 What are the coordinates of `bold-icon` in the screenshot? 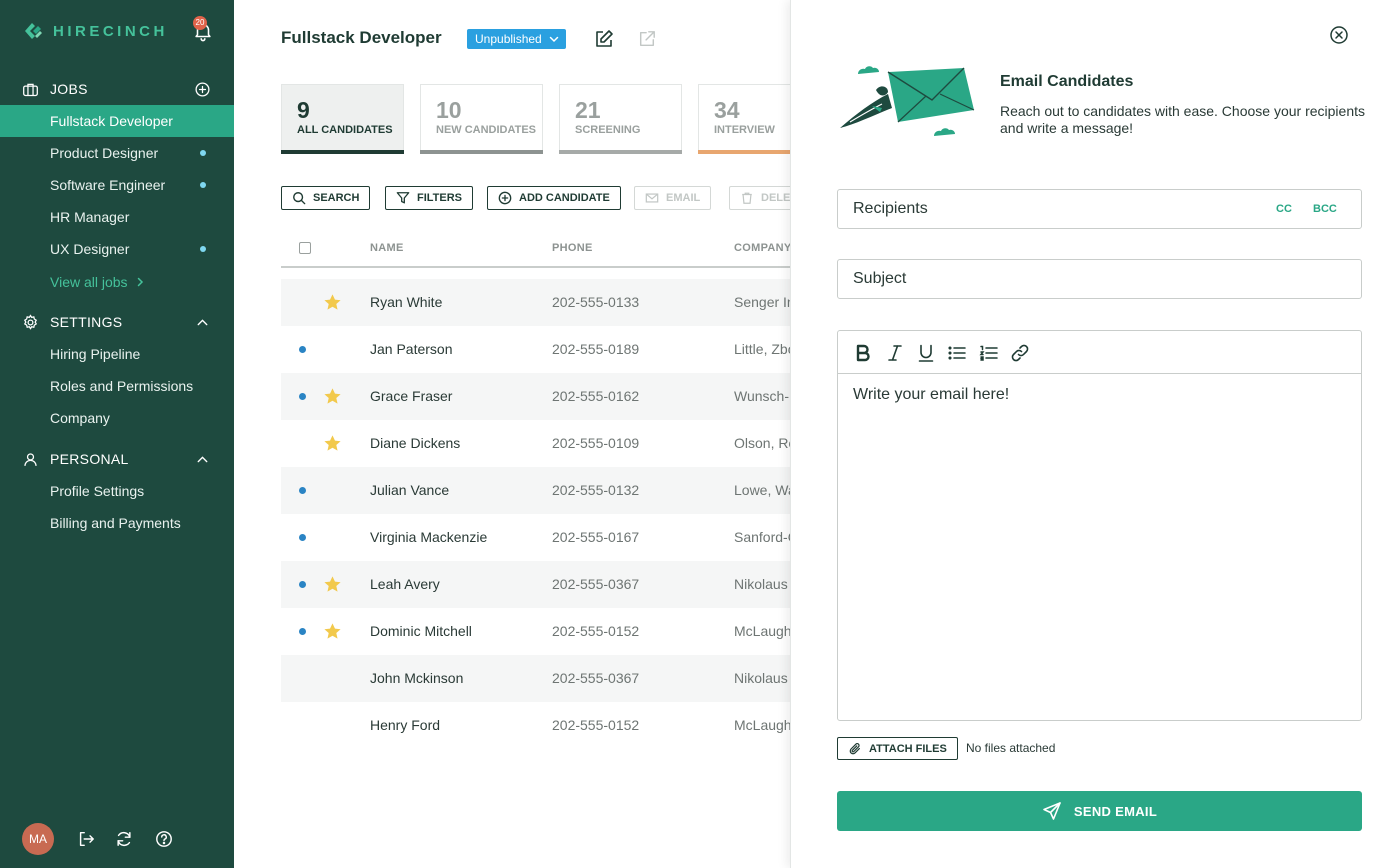 It's located at (863, 353).